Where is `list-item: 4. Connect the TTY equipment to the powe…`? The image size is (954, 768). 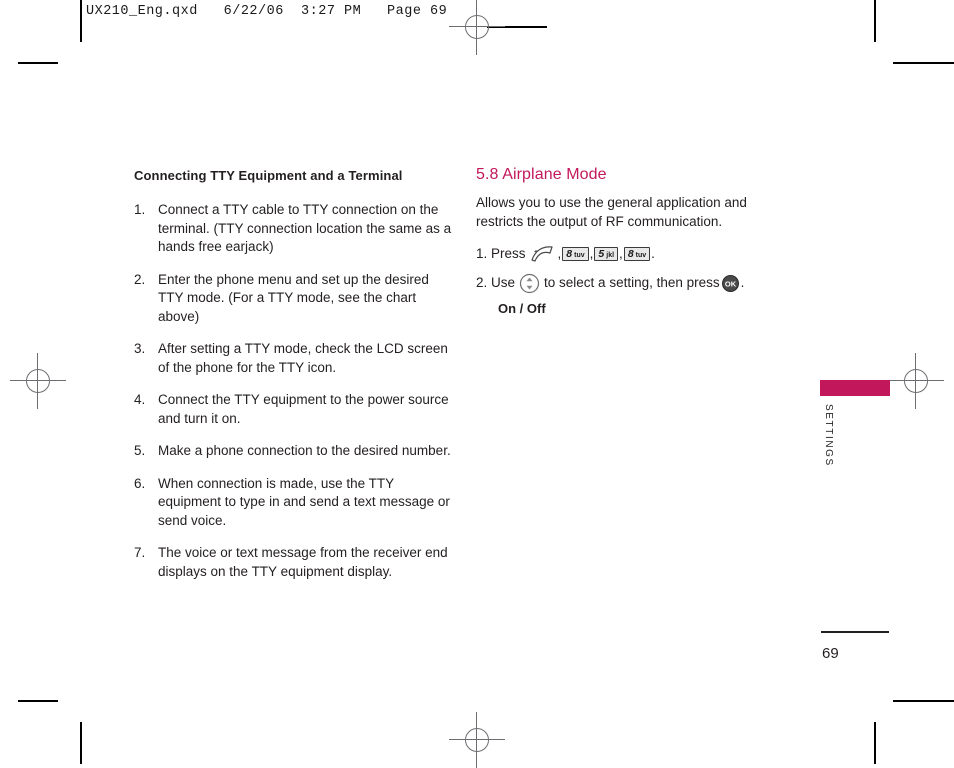 list-item: 4. Connect the TTY equipment to the powe… is located at coordinates (293, 409).